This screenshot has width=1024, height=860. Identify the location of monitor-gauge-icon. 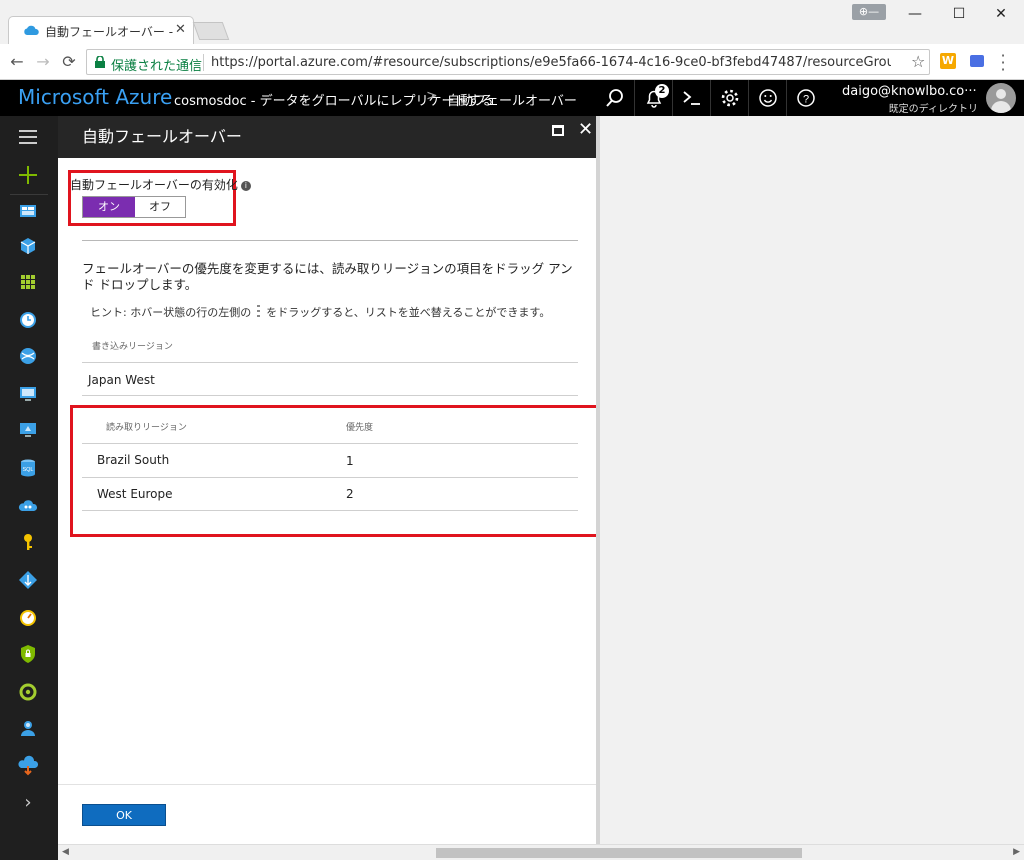
(28, 618).